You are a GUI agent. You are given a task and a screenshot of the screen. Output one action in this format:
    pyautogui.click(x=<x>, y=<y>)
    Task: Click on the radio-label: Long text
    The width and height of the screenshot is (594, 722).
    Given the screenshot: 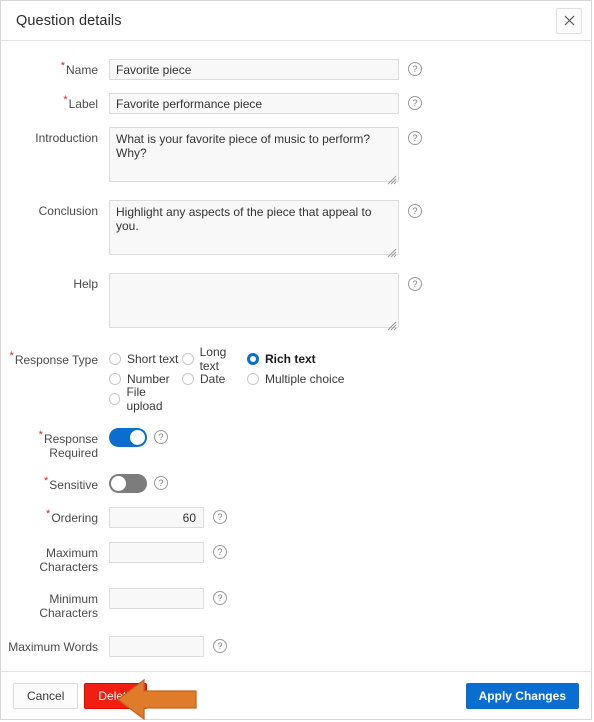 What is the action you would take?
    pyautogui.click(x=213, y=359)
    